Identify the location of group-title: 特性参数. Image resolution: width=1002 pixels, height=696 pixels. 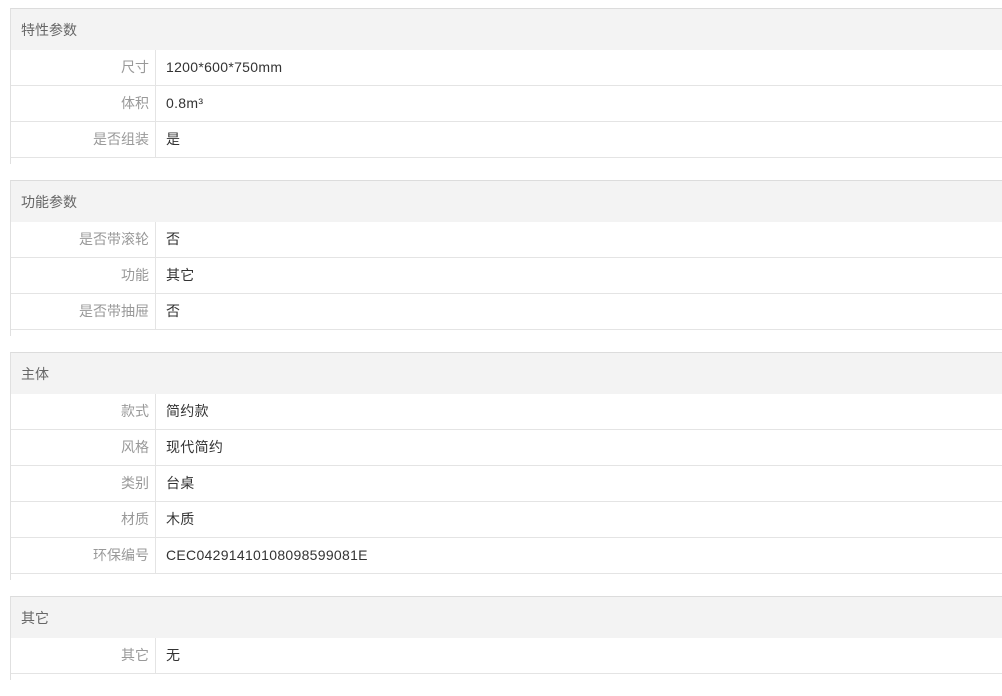
(506, 29).